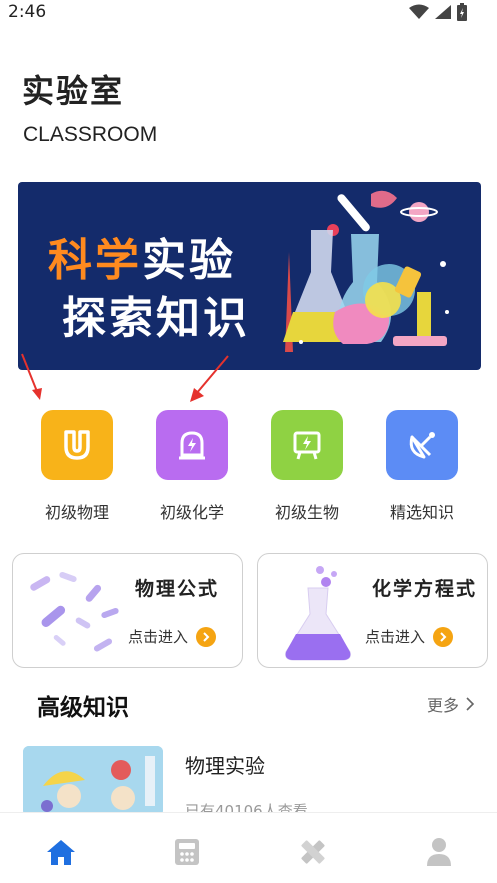 This screenshot has height=883, width=497. I want to click on category-physics-label: 初级物理, so click(76, 512).